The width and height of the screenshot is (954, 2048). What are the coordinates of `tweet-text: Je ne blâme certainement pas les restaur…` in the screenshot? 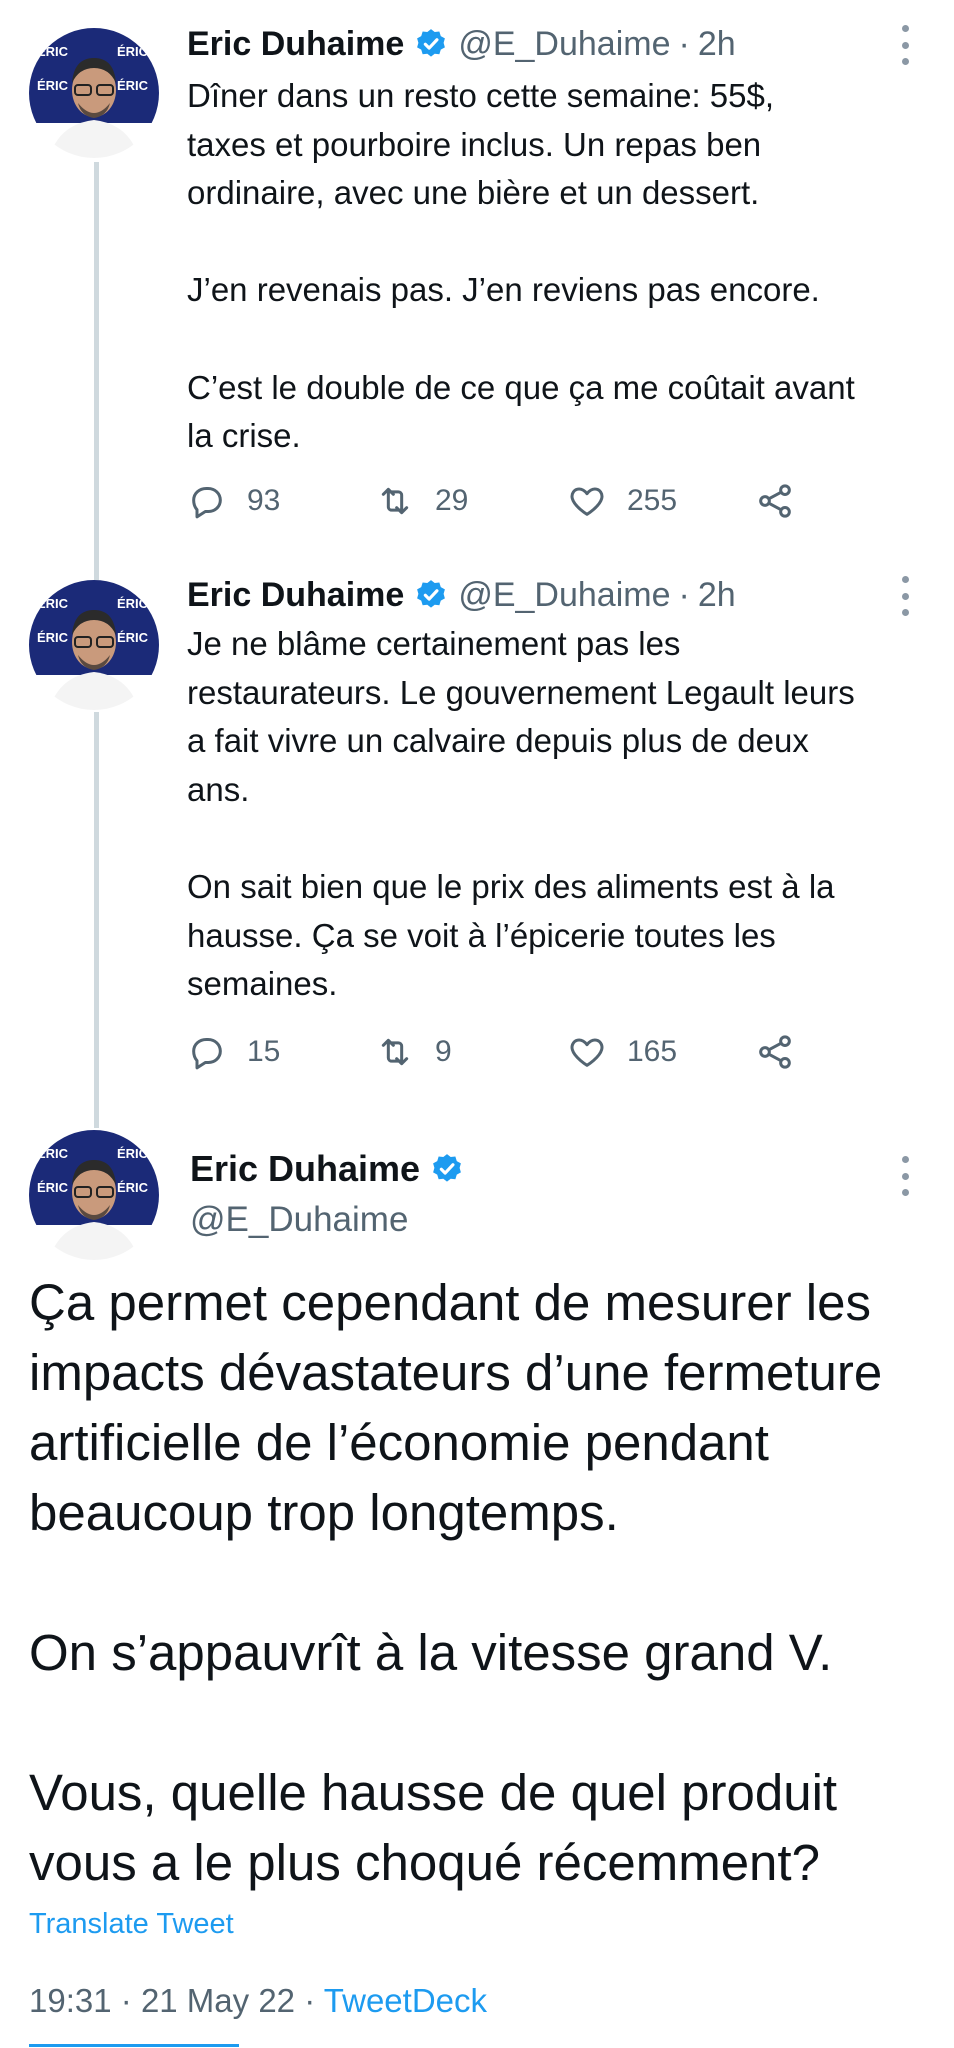 It's located at (521, 814).